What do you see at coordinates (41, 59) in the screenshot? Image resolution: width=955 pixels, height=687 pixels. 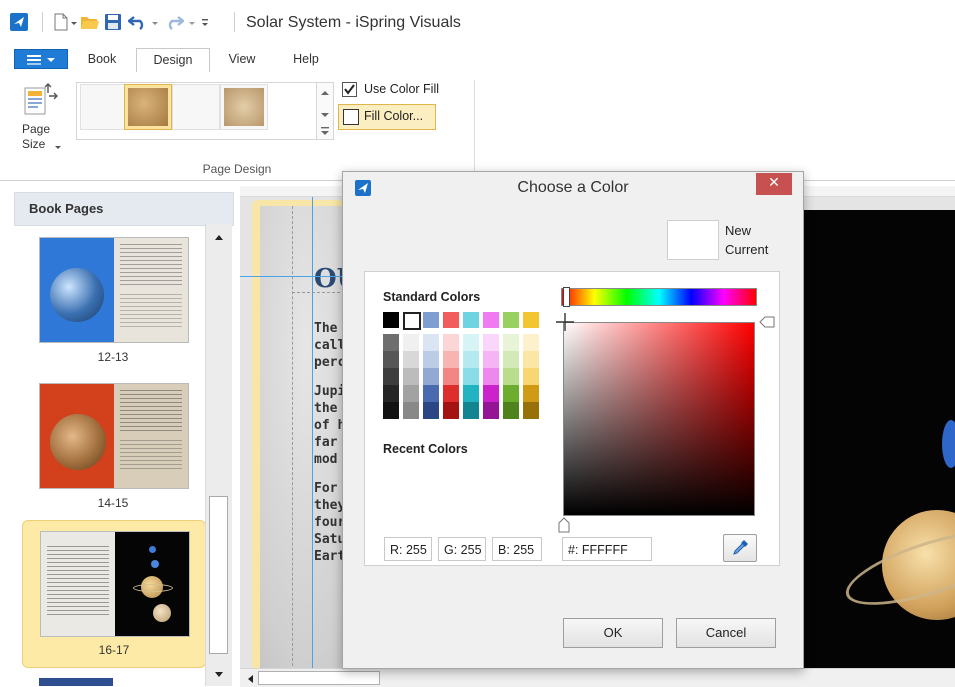 I see `file-menu-button` at bounding box center [41, 59].